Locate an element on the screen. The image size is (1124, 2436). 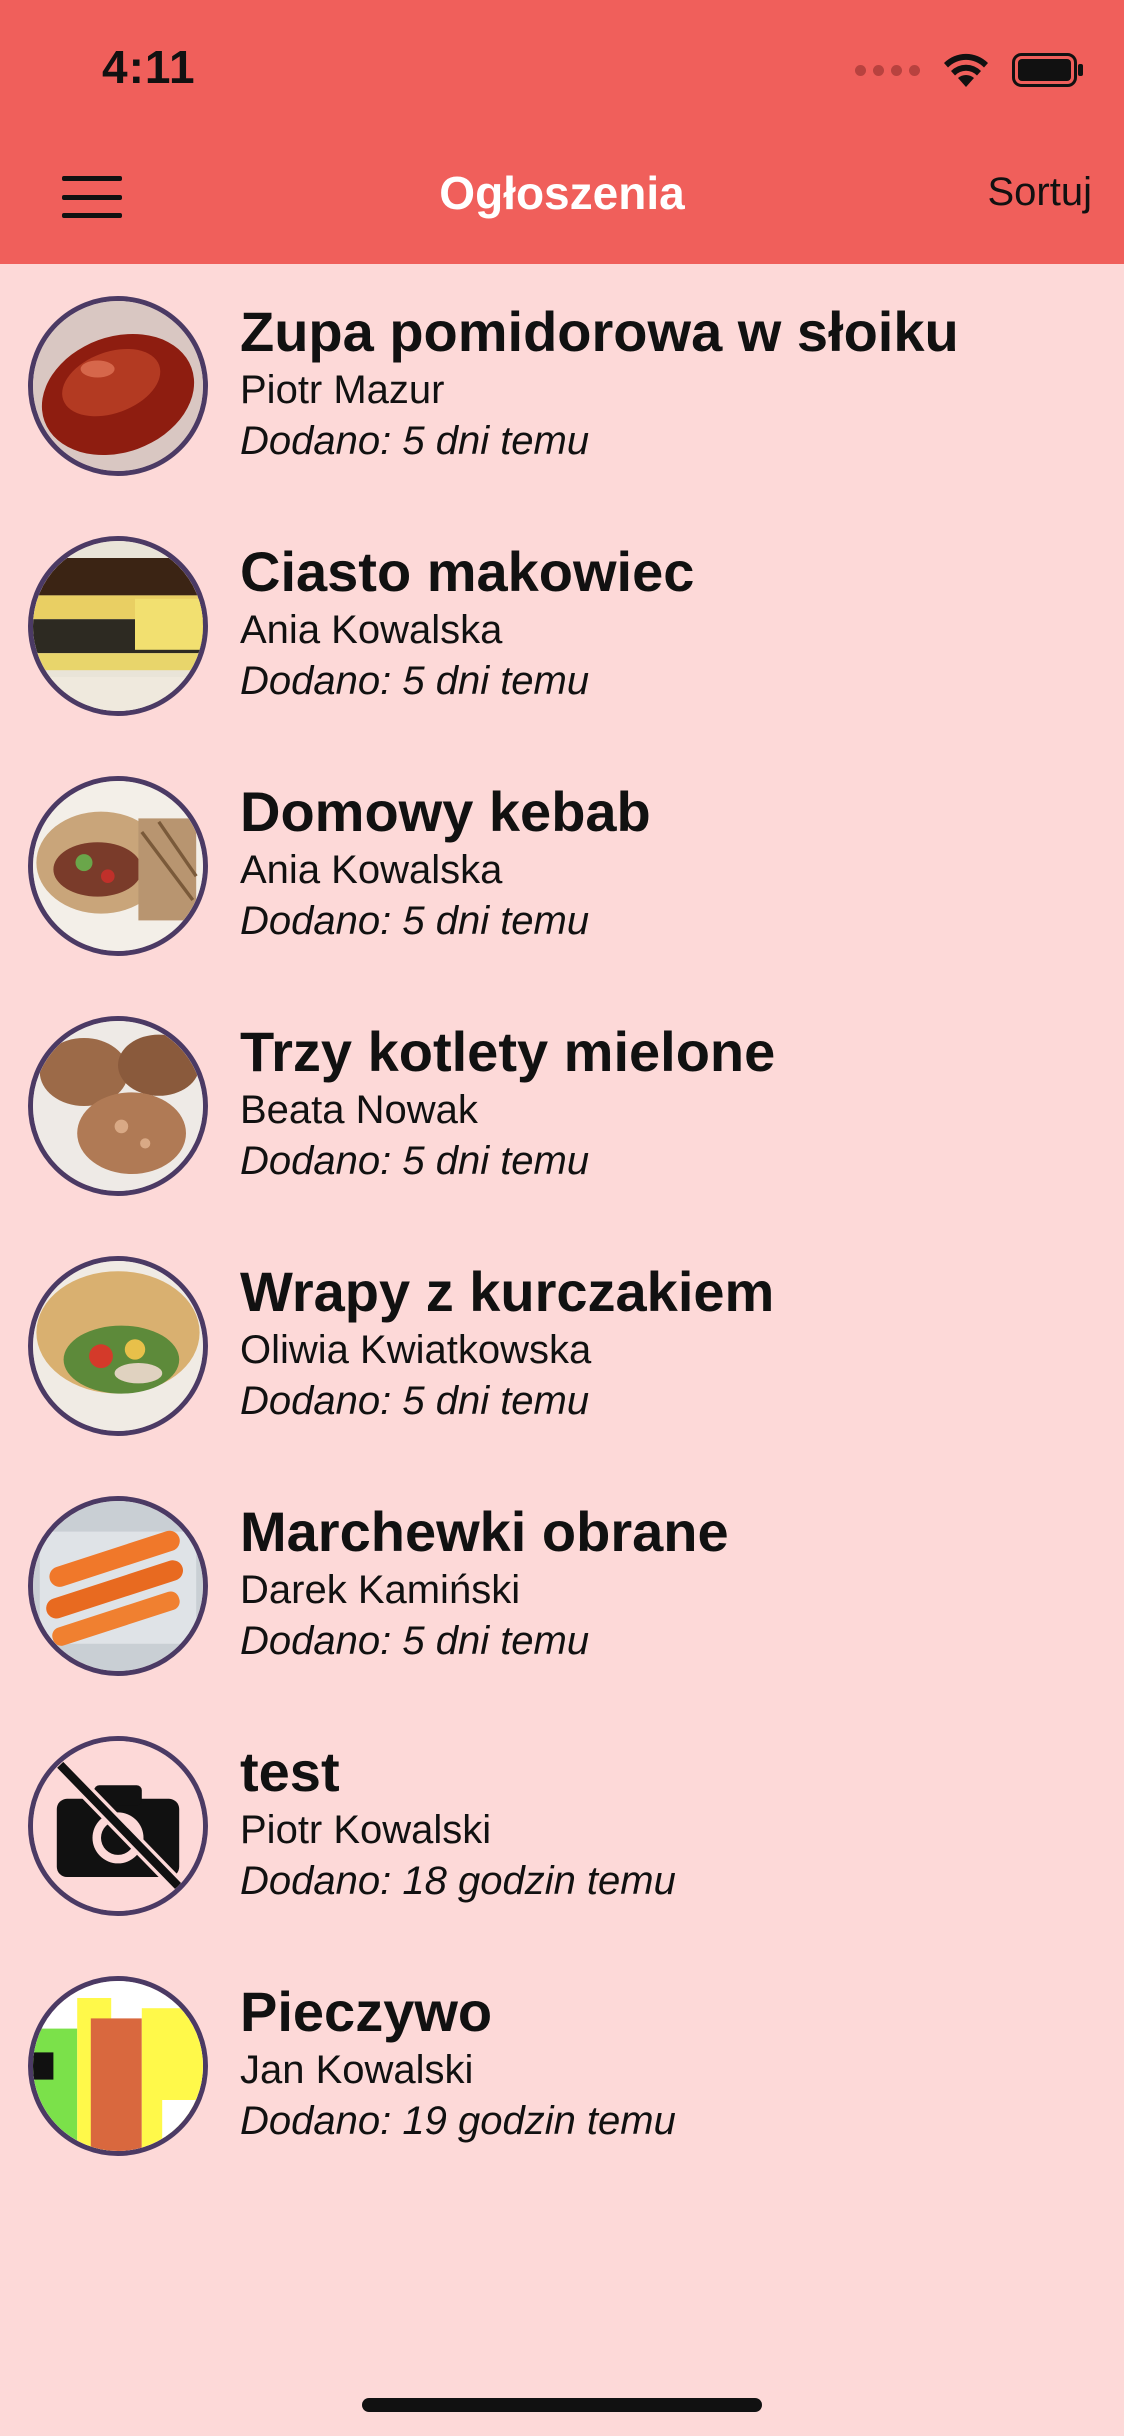
item-author: Oliwia Kwiatkowska is located at coordinates (416, 1350).